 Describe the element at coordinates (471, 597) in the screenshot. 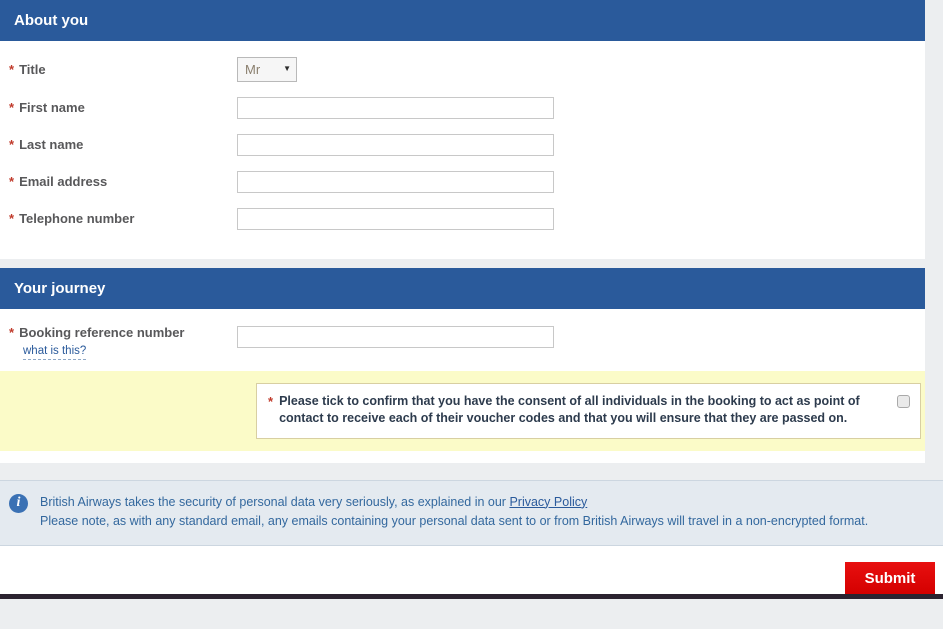

I see `page-bottom-strip` at that location.